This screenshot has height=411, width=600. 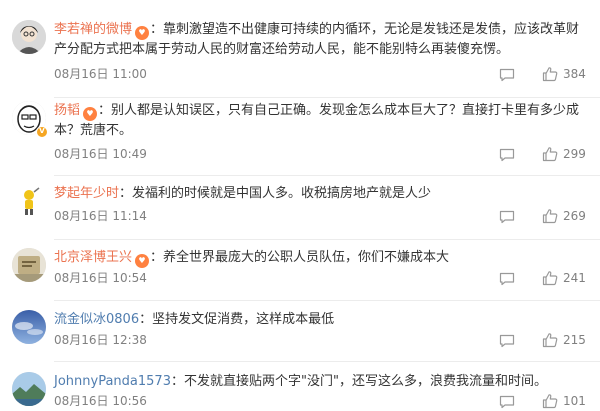 What do you see at coordinates (574, 154) in the screenshot?
I see `like-count: 299` at bounding box center [574, 154].